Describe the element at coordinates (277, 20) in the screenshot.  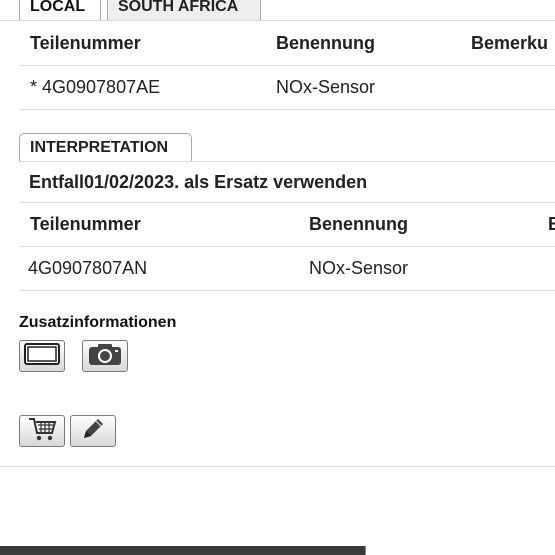
I see `tab-baseline` at that location.